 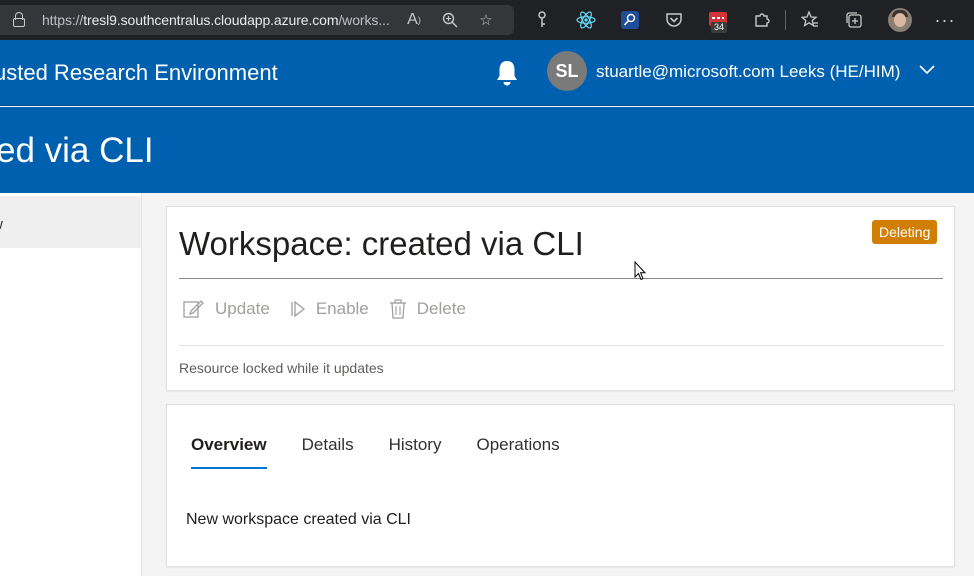 What do you see at coordinates (507, 73) in the screenshot?
I see `notification-bell-icon` at bounding box center [507, 73].